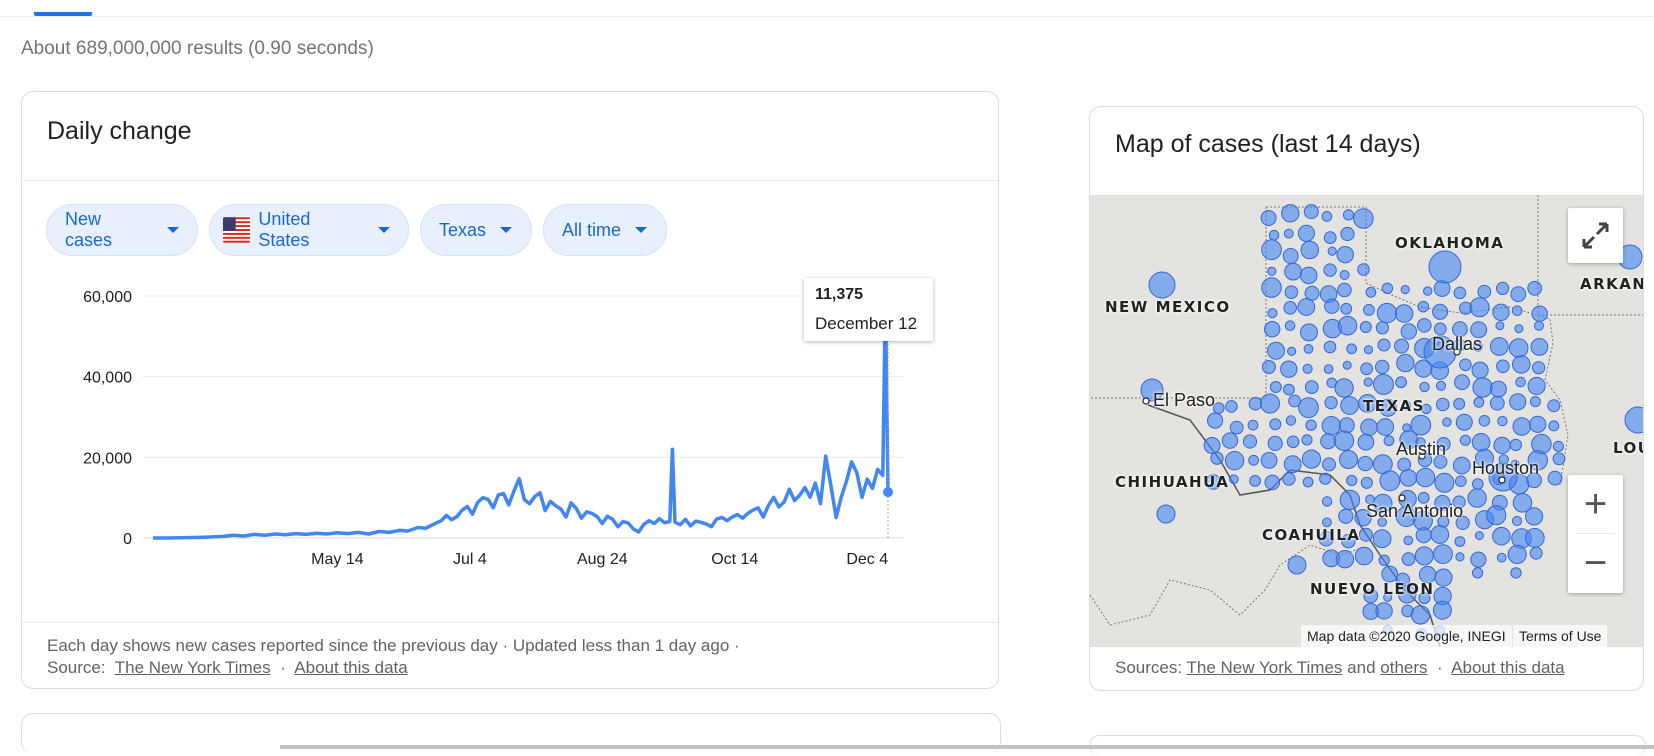 Image resolution: width=1654 pixels, height=756 pixels. Describe the element at coordinates (1403, 667) in the screenshot. I see `source-link-others: others` at that location.